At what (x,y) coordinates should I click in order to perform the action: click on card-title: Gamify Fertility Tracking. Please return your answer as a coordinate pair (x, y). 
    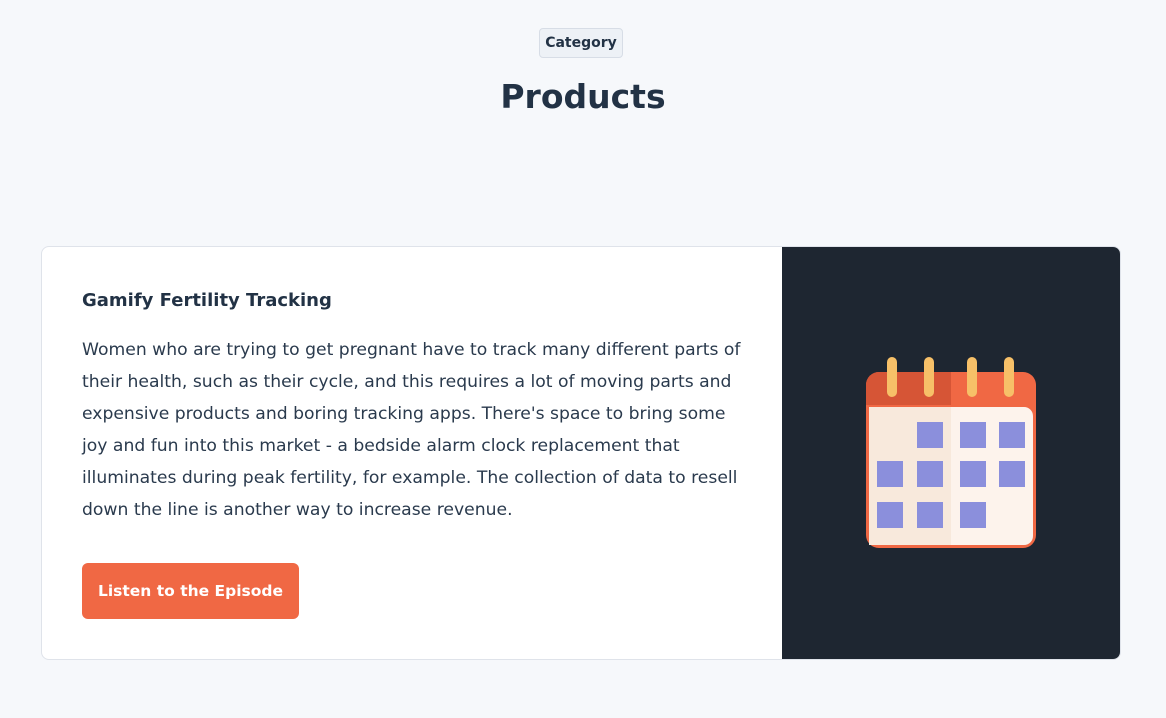
    Looking at the image, I should click on (207, 300).